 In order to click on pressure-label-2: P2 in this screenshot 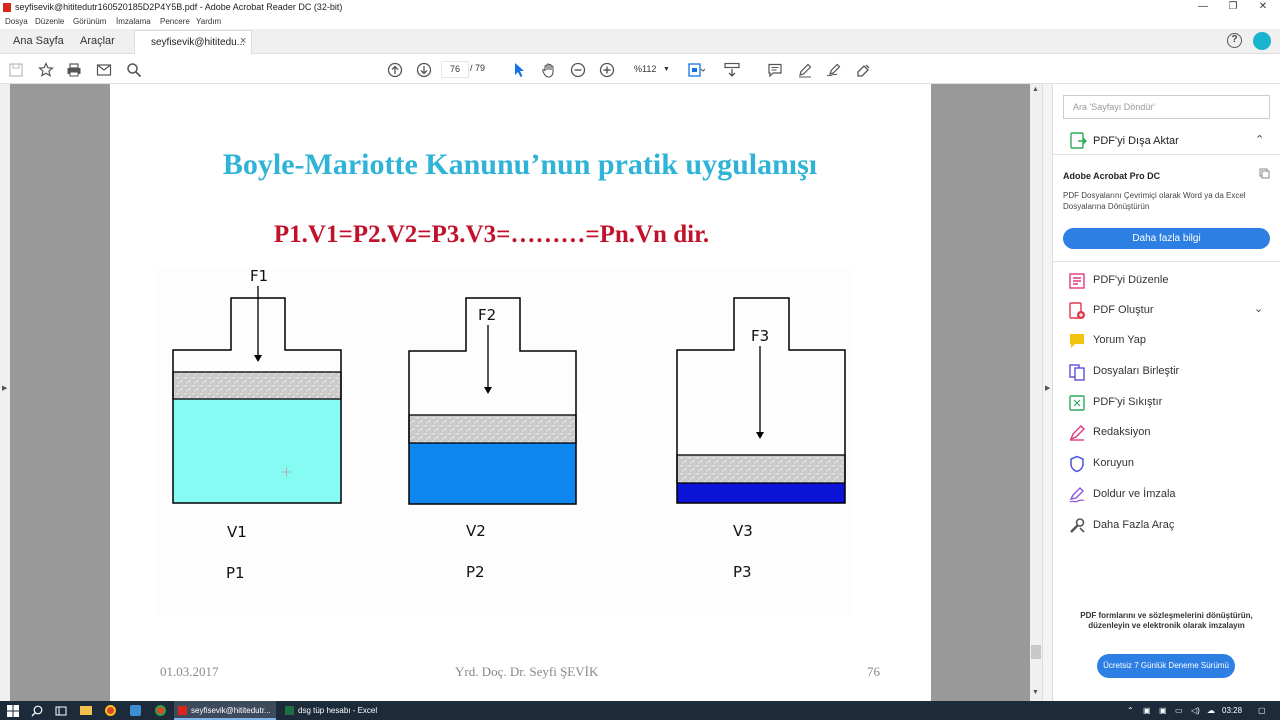, I will do `click(475, 572)`.